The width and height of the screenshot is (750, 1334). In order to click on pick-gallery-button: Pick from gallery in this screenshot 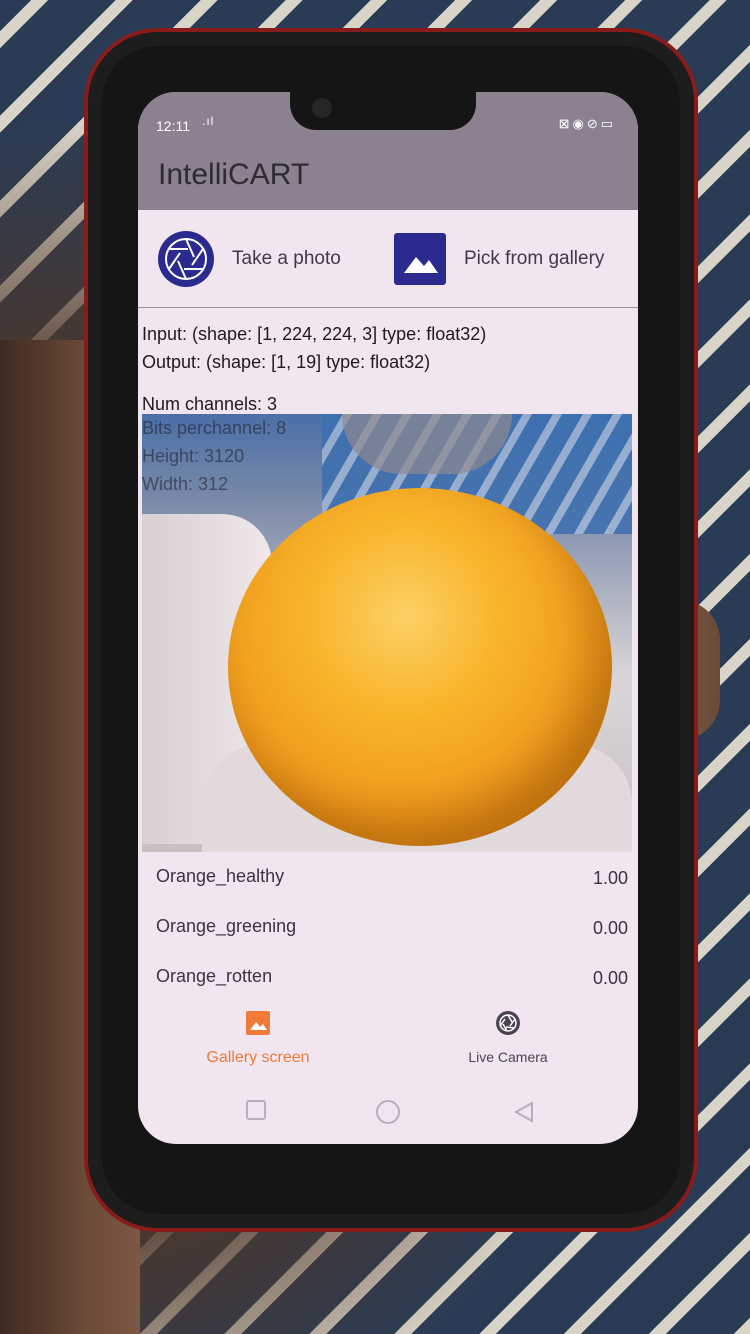, I will do `click(499, 259)`.